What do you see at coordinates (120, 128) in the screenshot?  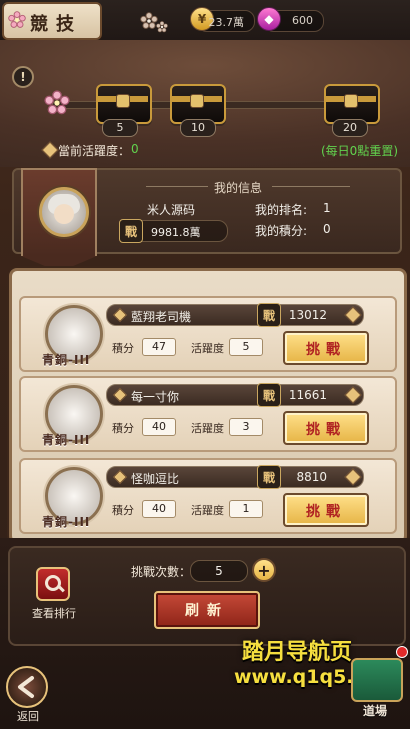 I see `milestone-5: 5` at bounding box center [120, 128].